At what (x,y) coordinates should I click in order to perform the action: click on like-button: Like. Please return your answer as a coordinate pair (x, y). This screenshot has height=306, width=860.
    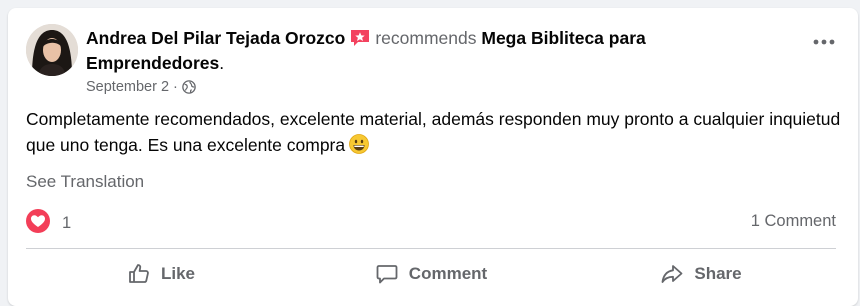
    Looking at the image, I should click on (161, 274).